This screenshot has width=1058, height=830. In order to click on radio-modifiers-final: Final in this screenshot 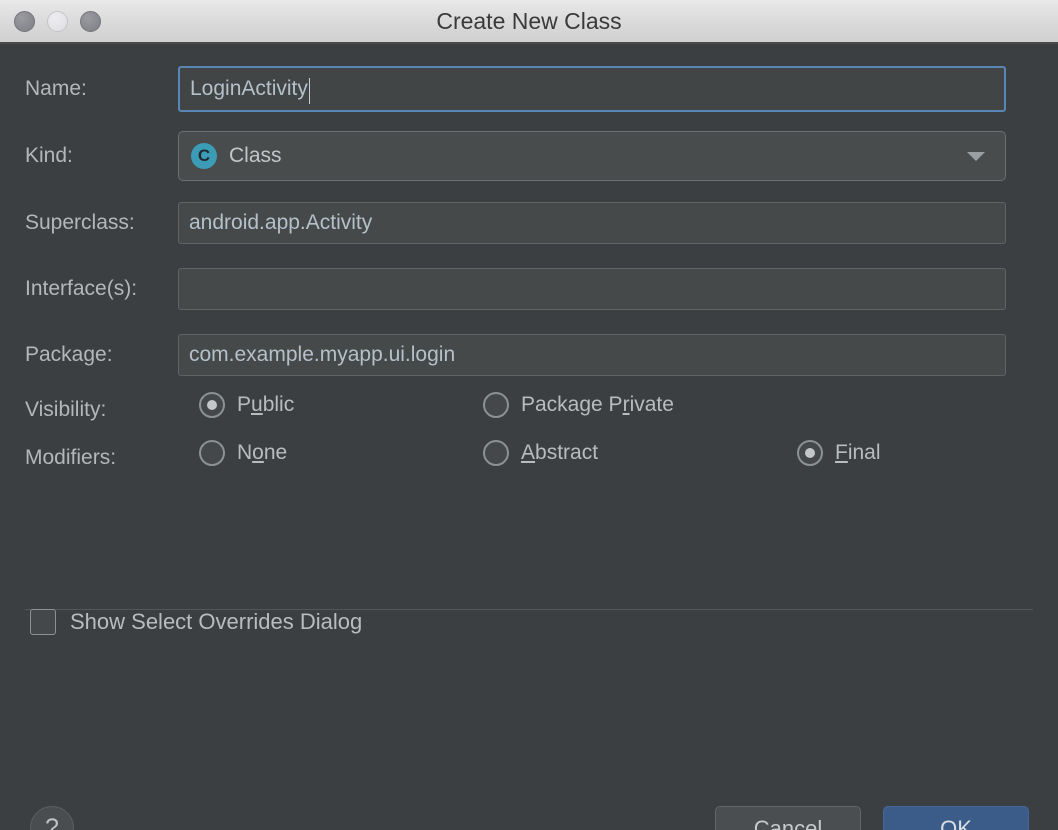, I will do `click(839, 453)`.